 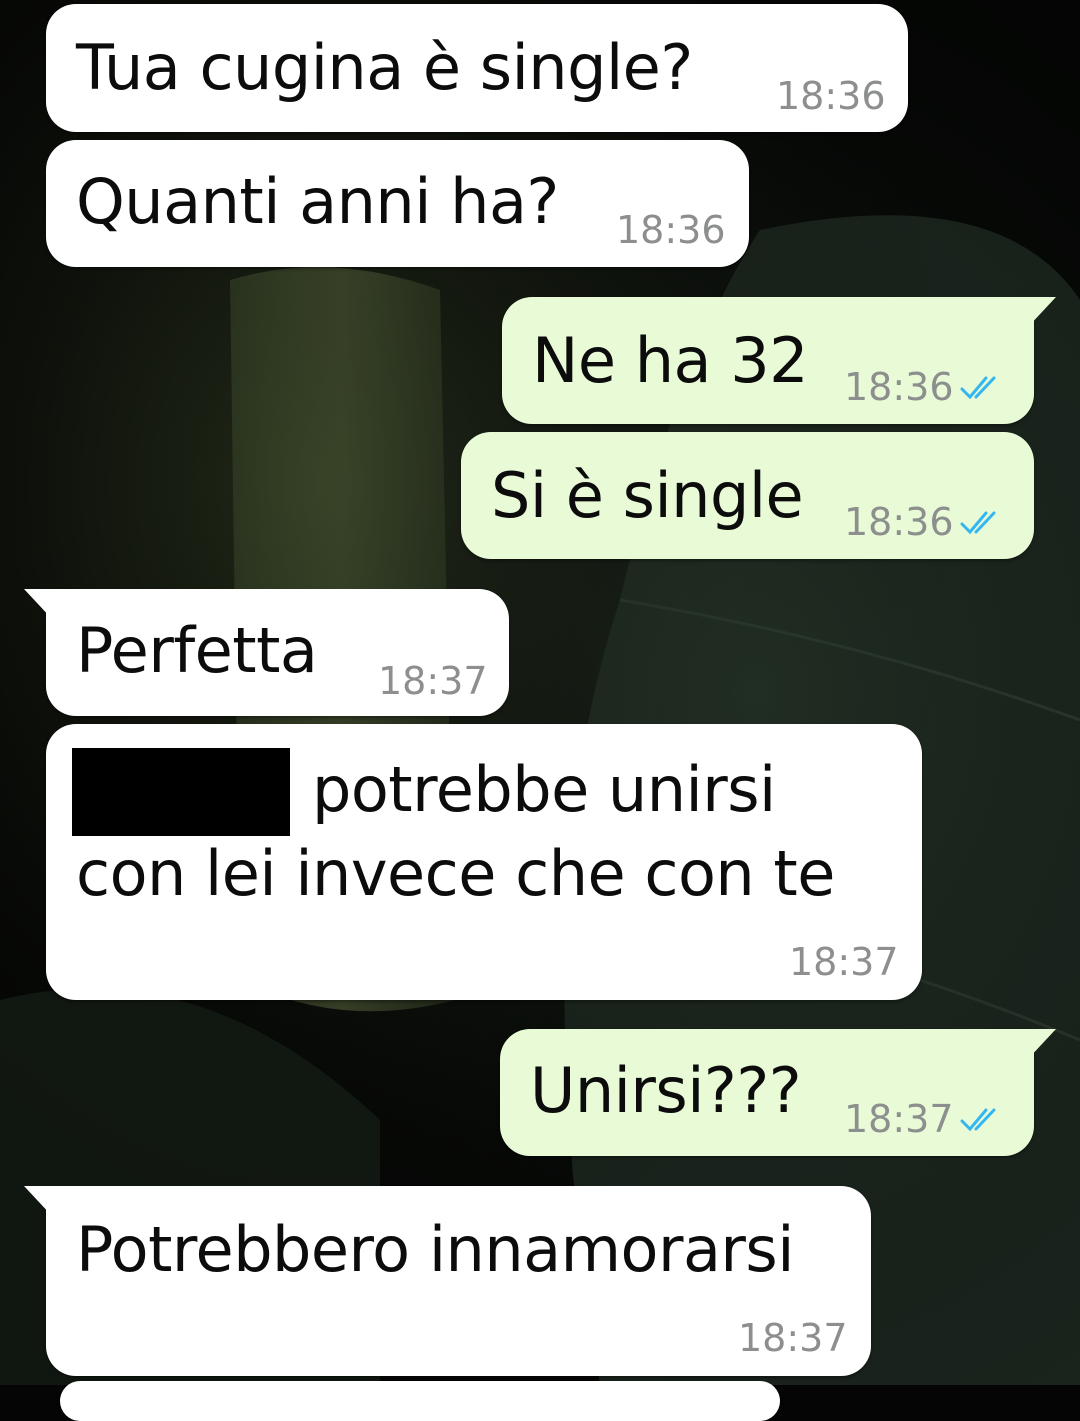 I want to click on redacted-name, so click(x=181, y=792).